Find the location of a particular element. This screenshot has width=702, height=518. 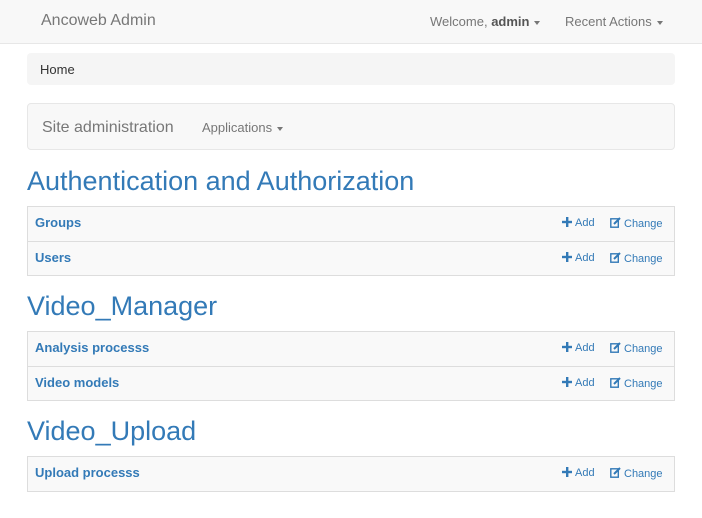

username: admin is located at coordinates (510, 21).